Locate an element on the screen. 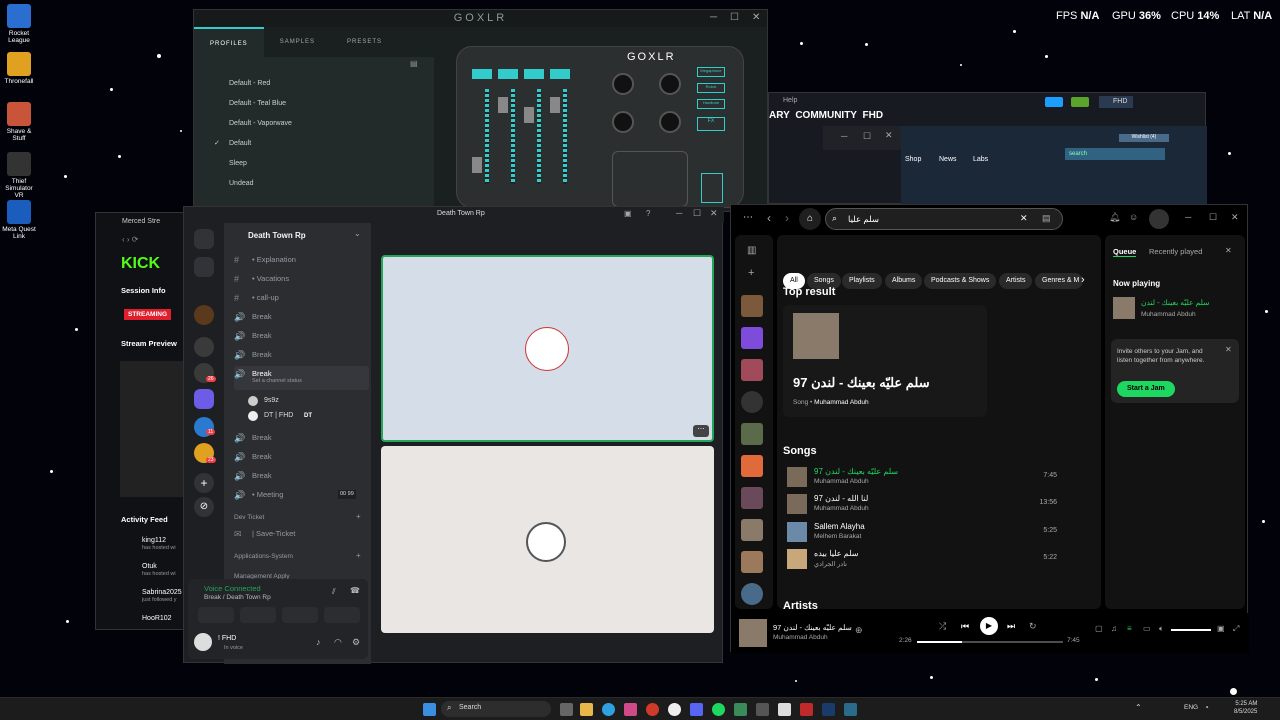 The height and width of the screenshot is (720, 1280). home-icon: ⌂ is located at coordinates (810, 219).